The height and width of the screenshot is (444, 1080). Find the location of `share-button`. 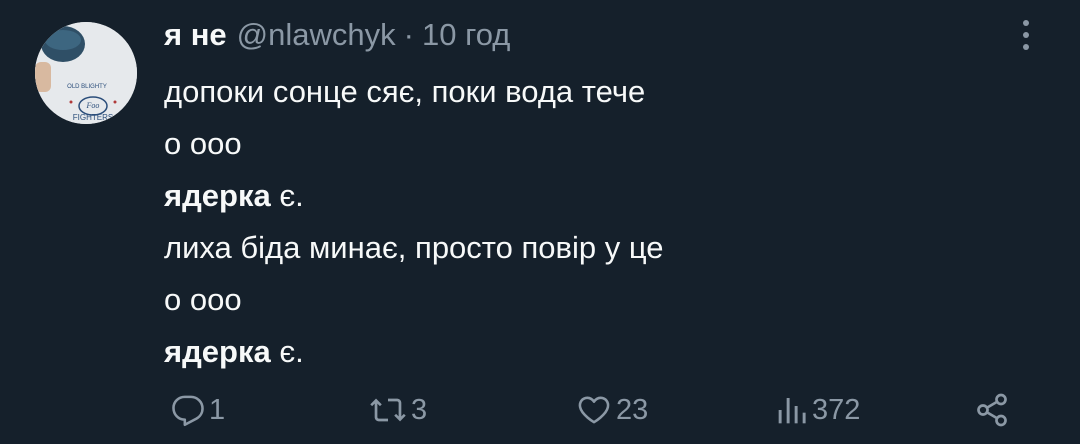

share-button is located at coordinates (992, 410).